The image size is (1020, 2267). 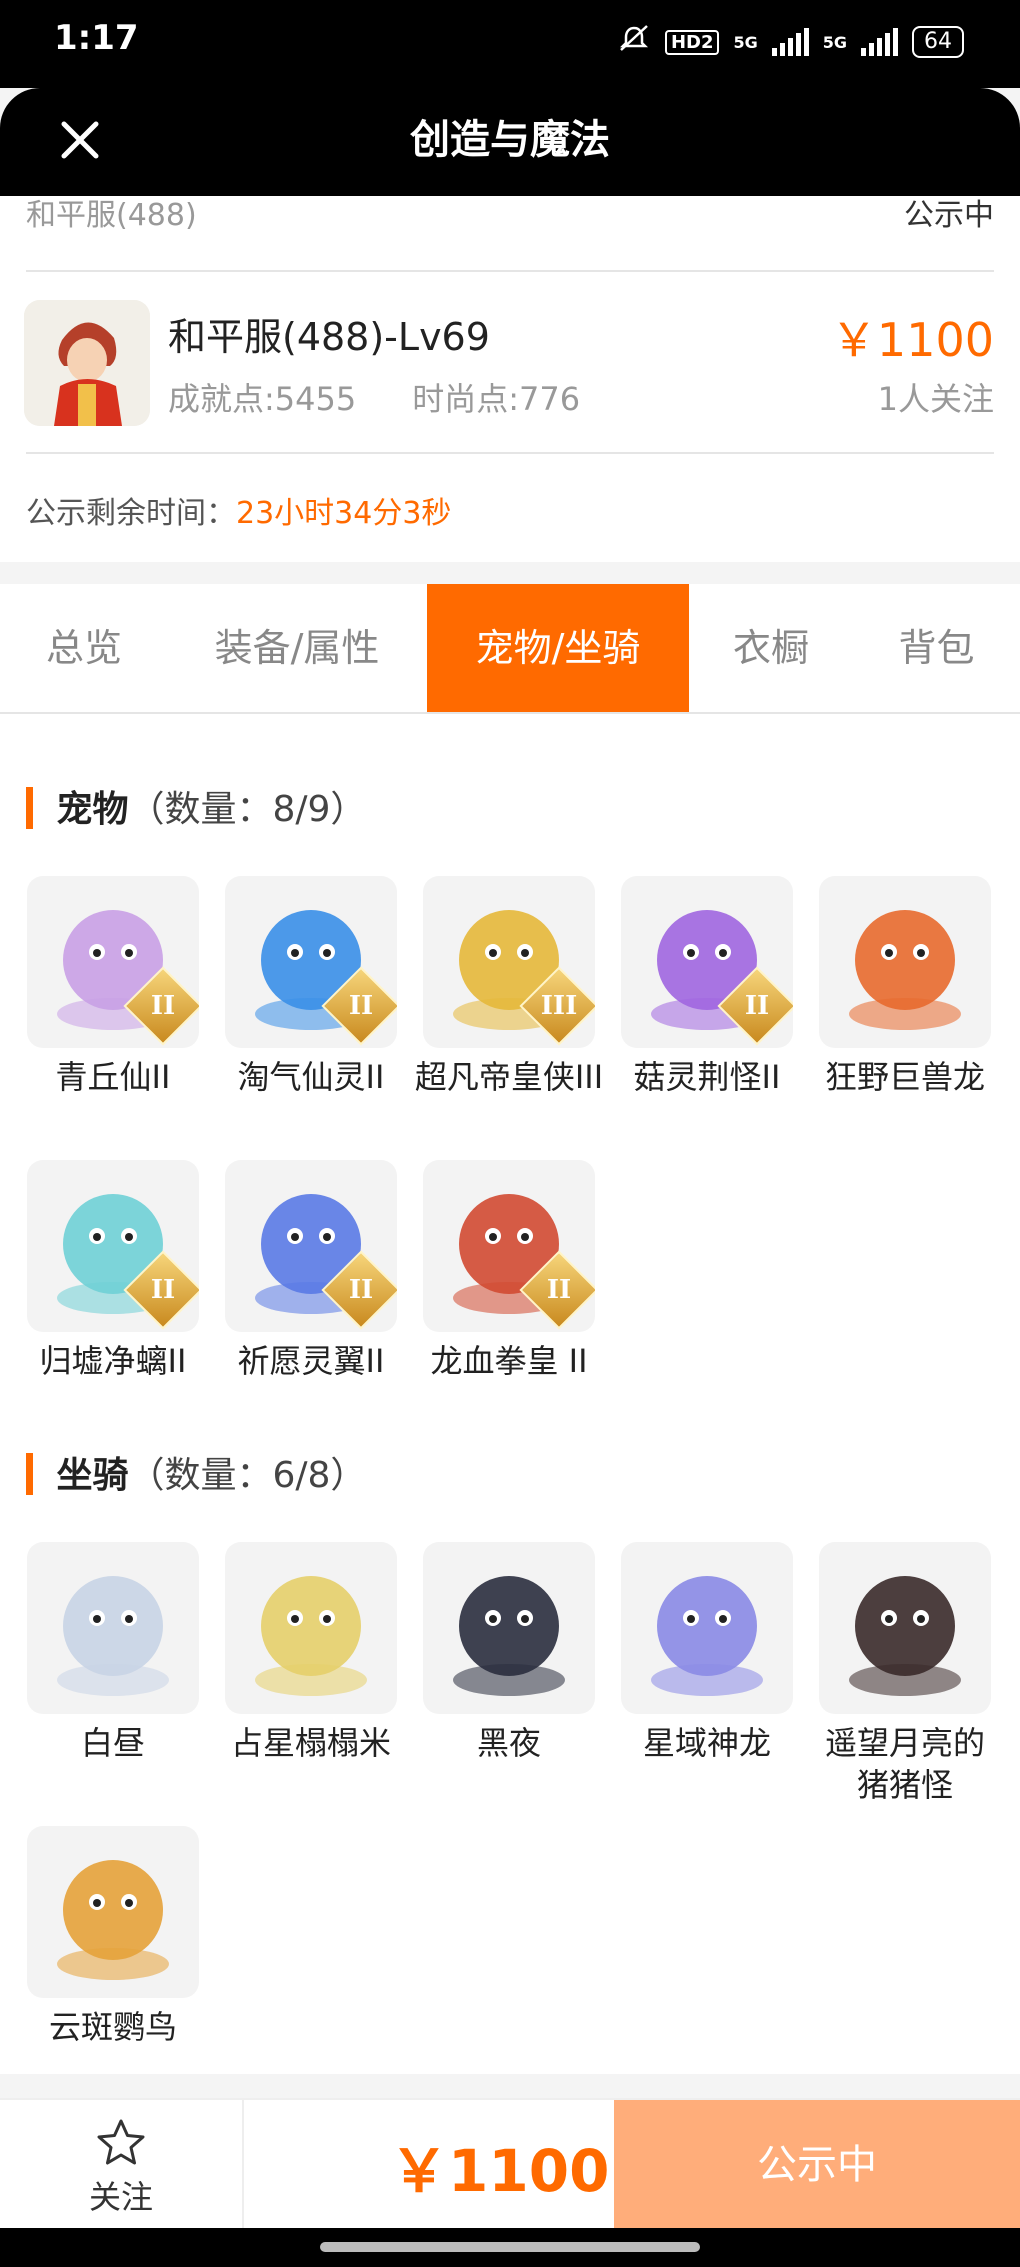 What do you see at coordinates (112, 2027) in the screenshot?
I see `mounts-name: 云斑鹦鸟` at bounding box center [112, 2027].